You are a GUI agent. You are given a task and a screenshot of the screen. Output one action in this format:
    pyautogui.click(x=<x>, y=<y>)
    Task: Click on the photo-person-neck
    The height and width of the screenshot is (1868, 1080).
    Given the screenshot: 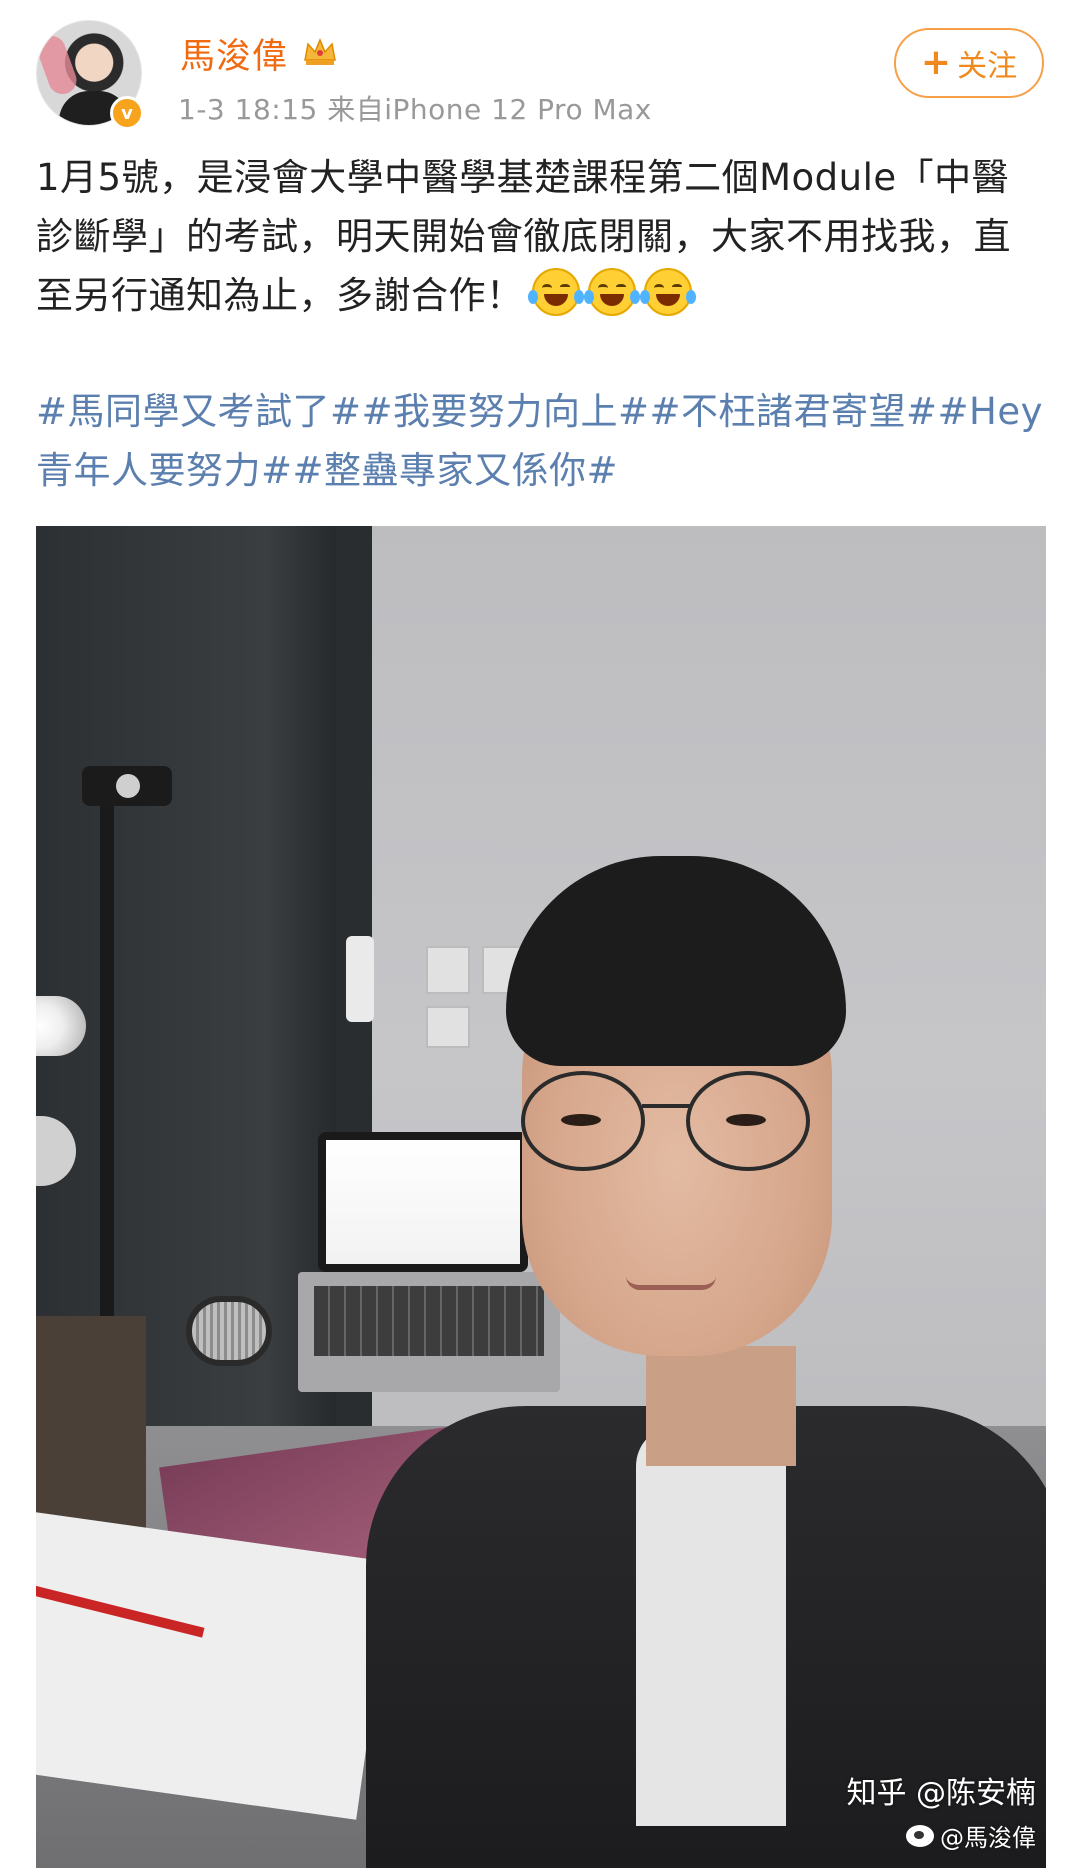 What is the action you would take?
    pyautogui.click(x=721, y=1406)
    